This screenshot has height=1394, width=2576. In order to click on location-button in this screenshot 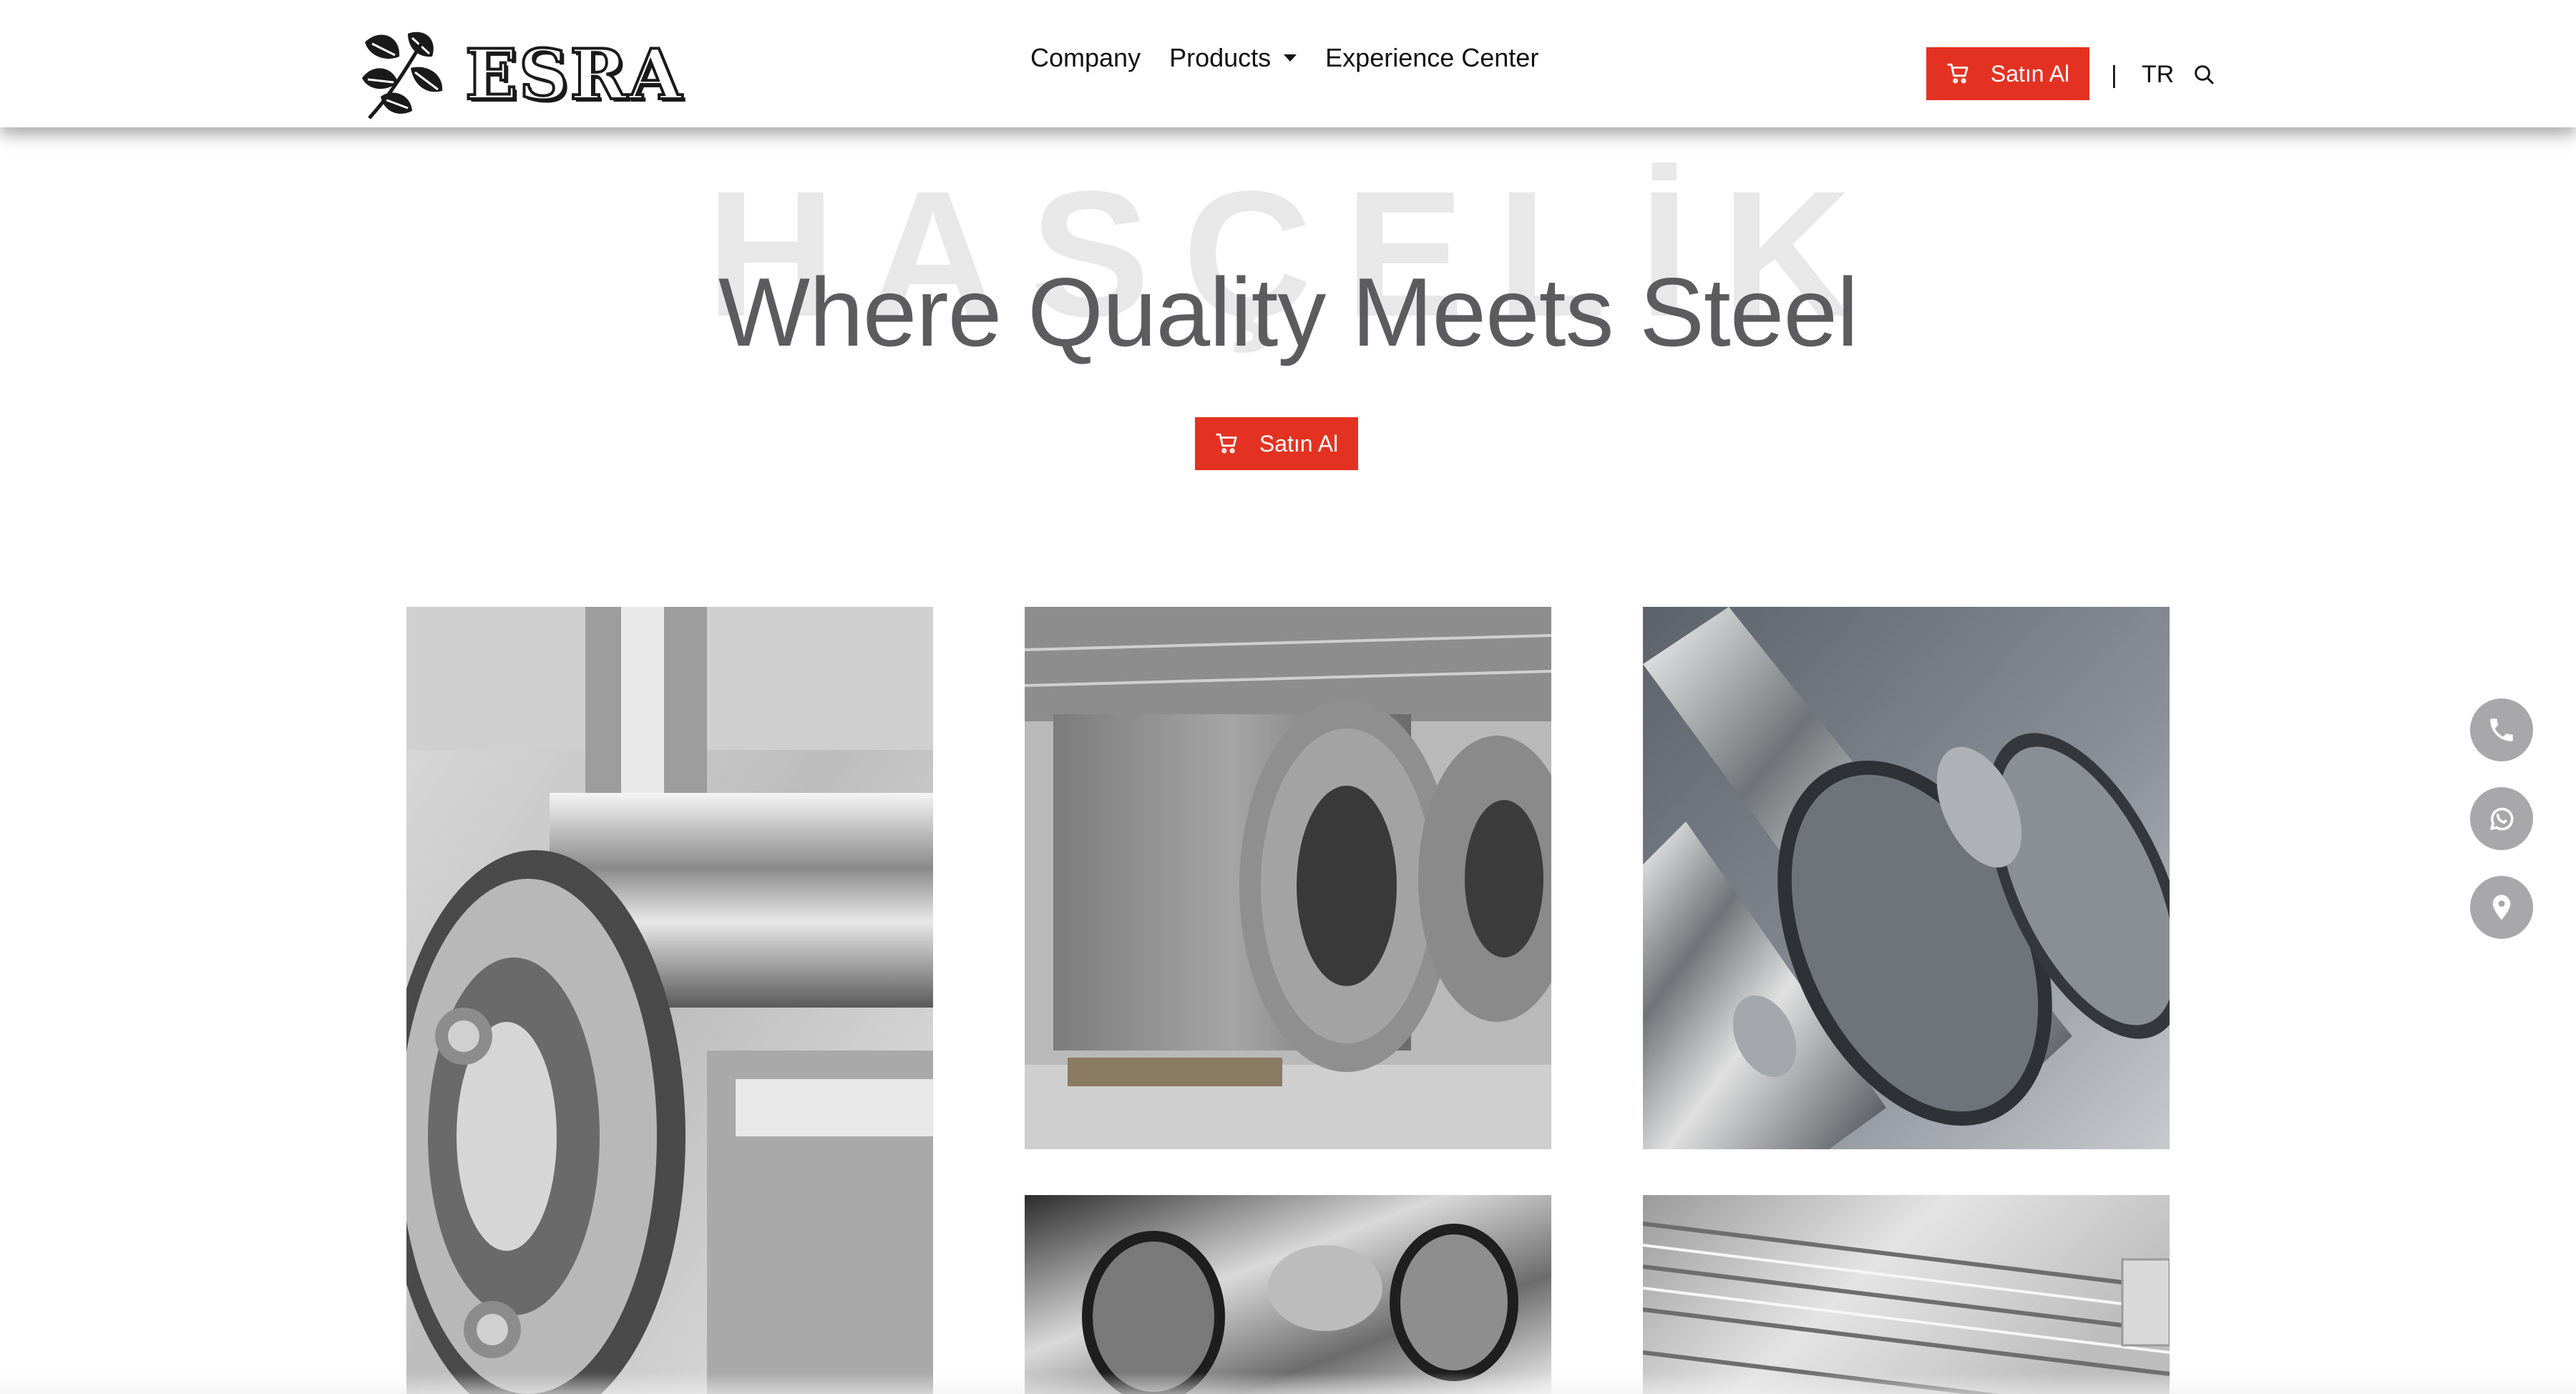, I will do `click(2501, 908)`.